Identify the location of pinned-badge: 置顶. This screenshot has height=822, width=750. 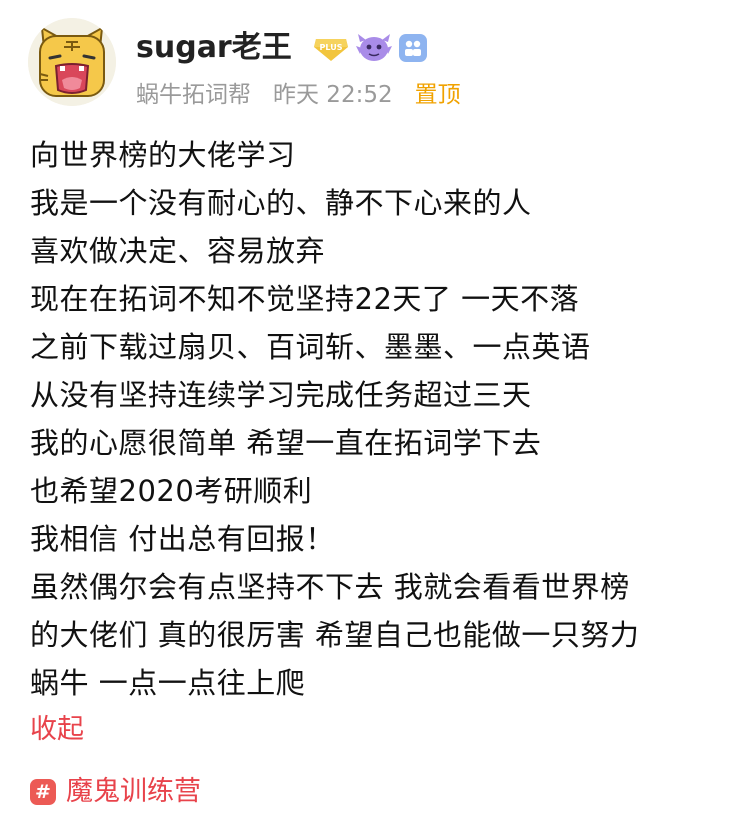
(437, 95).